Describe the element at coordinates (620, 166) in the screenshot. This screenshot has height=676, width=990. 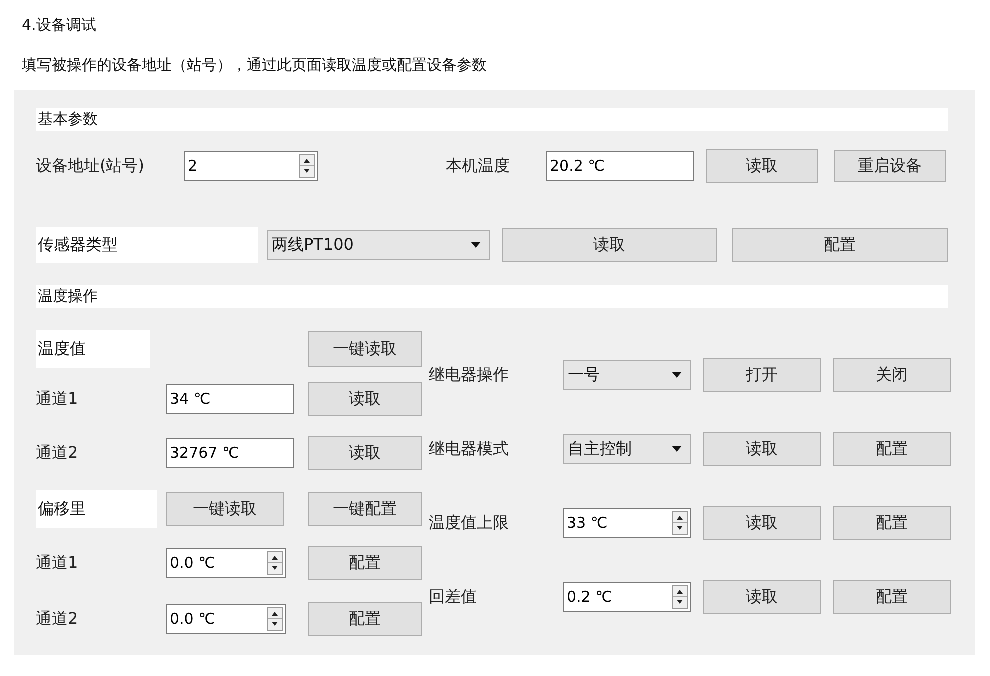
I see `input-field: 20.2 ℃` at that location.